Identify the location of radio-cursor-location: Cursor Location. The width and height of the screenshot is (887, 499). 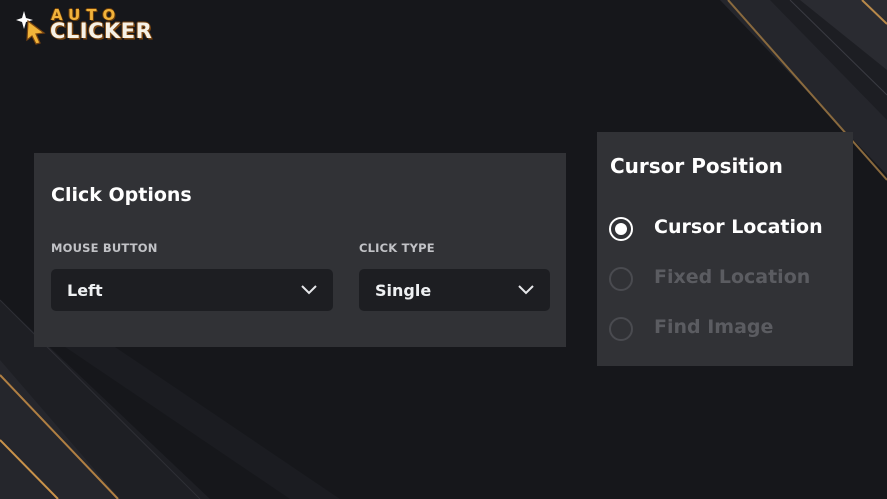
(726, 230).